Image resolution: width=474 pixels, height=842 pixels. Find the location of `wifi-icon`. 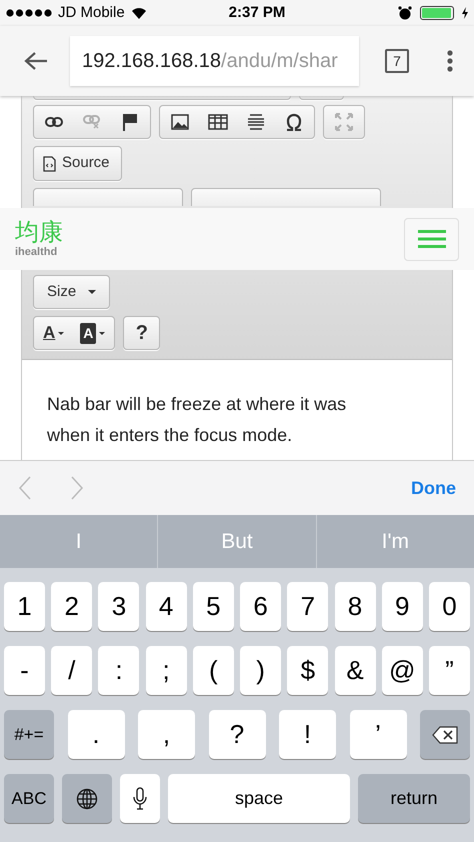

wifi-icon is located at coordinates (138, 13).